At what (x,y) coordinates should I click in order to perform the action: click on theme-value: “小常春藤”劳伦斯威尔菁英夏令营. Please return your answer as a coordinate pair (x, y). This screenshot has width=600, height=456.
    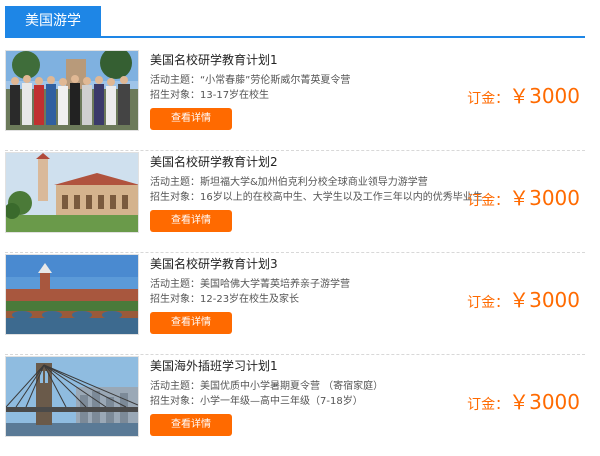
    Looking at the image, I should click on (275, 80).